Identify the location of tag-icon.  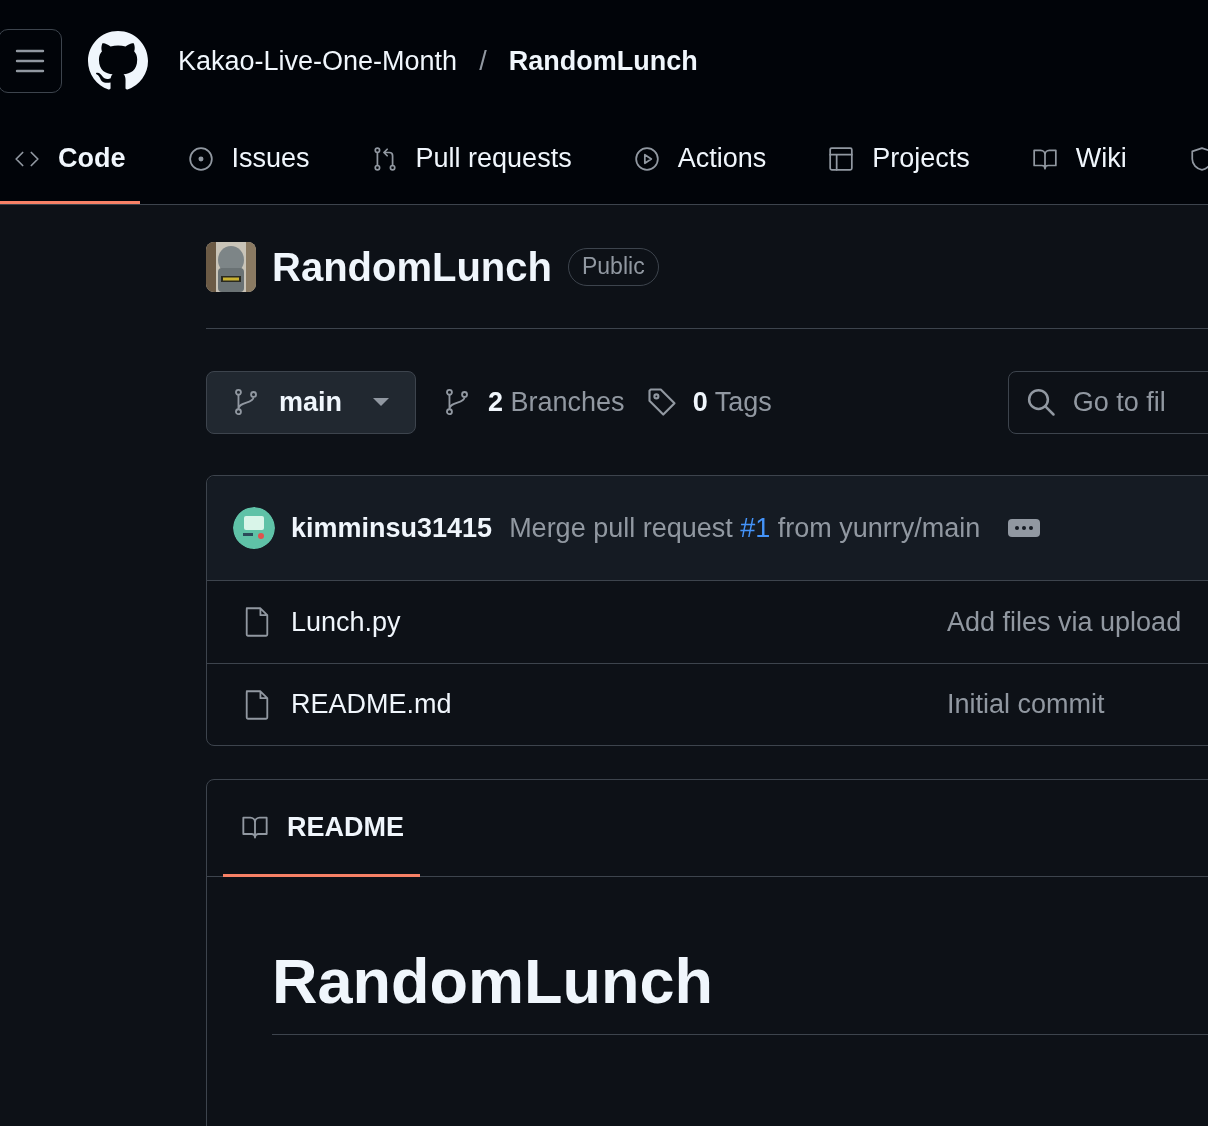
(661, 402).